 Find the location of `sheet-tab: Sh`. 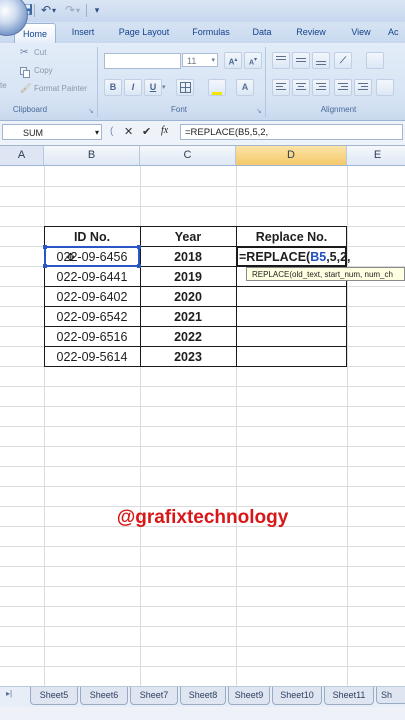

sheet-tab: Sh is located at coordinates (390, 695).